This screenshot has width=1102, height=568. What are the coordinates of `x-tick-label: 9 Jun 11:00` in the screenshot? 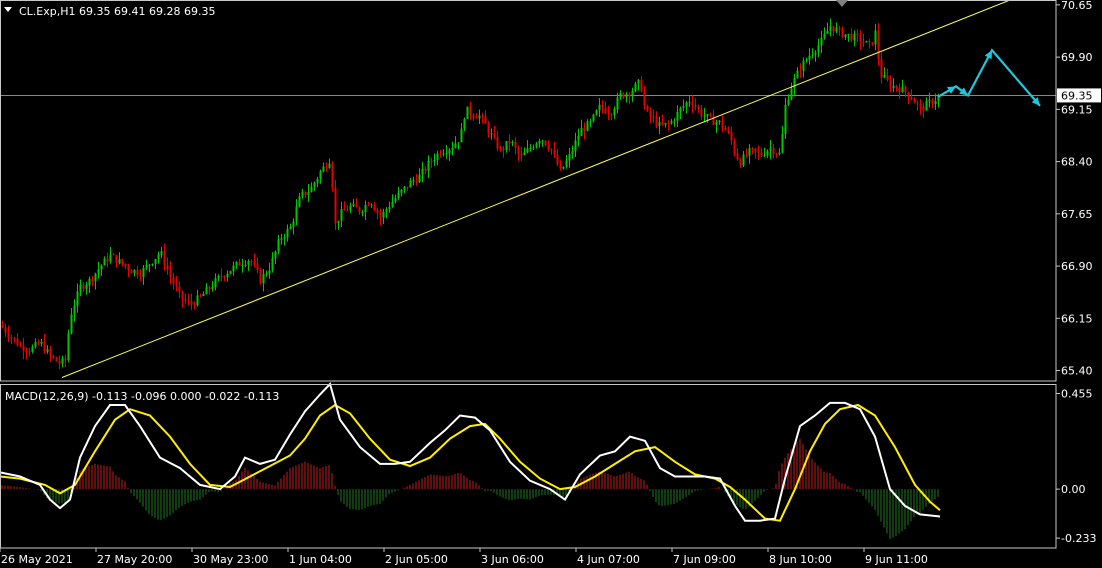 It's located at (896, 559).